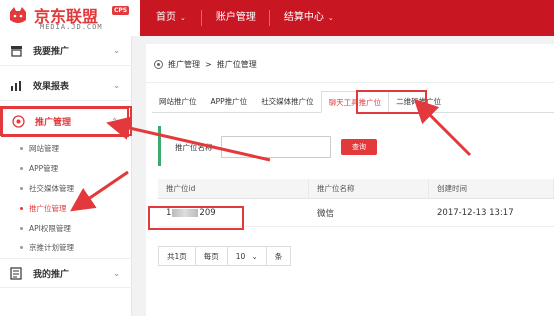  What do you see at coordinates (278, 256) in the screenshot?
I see `per-page-unit: 条` at bounding box center [278, 256].